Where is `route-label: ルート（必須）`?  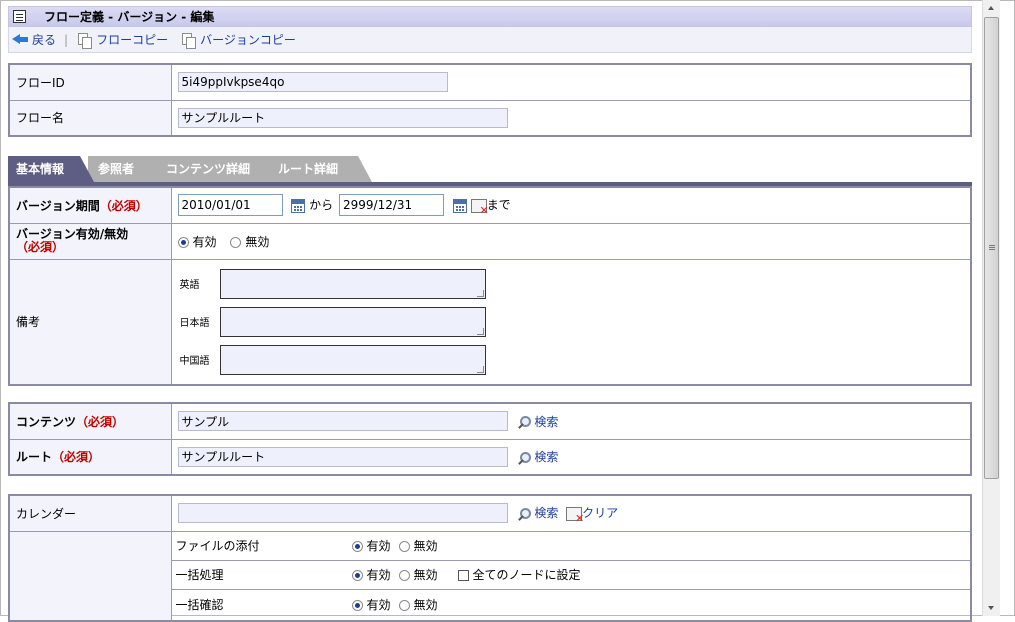 route-label: ルート（必須） is located at coordinates (90, 457).